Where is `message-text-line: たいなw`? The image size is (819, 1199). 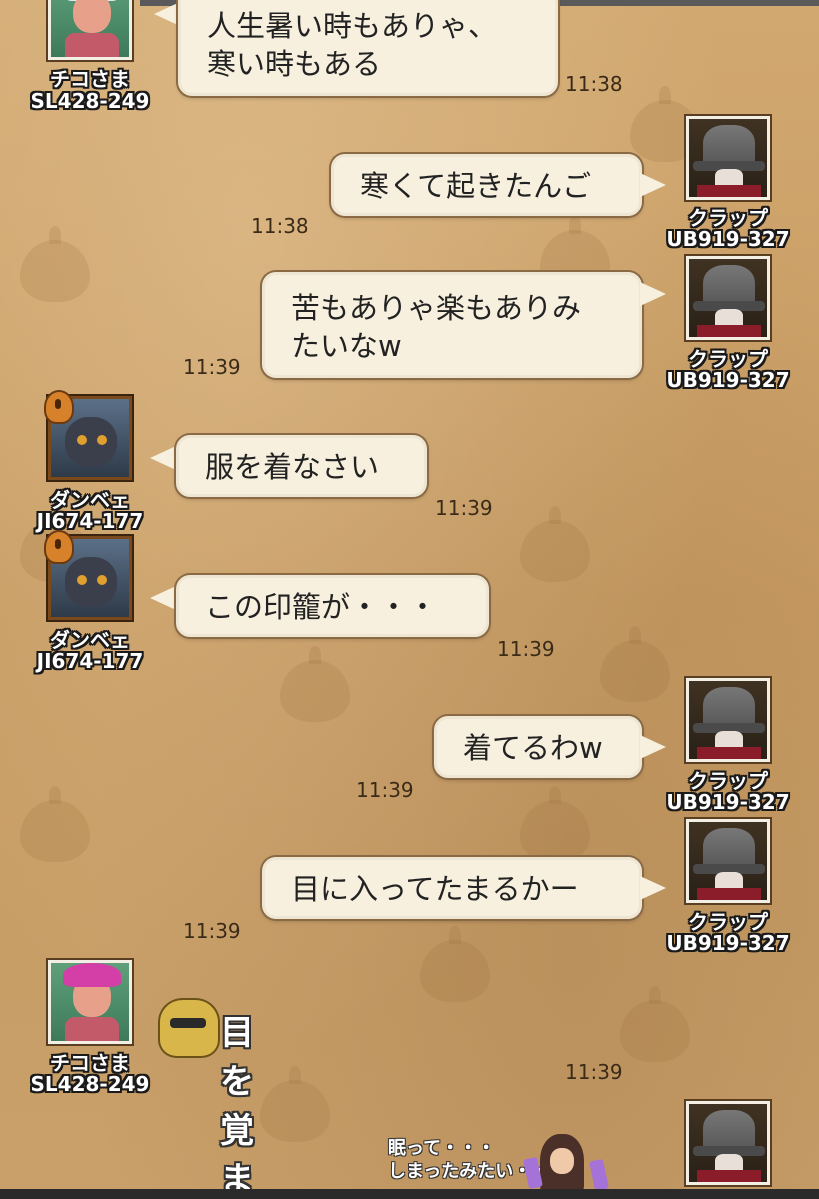 message-text-line: たいなw is located at coordinates (346, 346).